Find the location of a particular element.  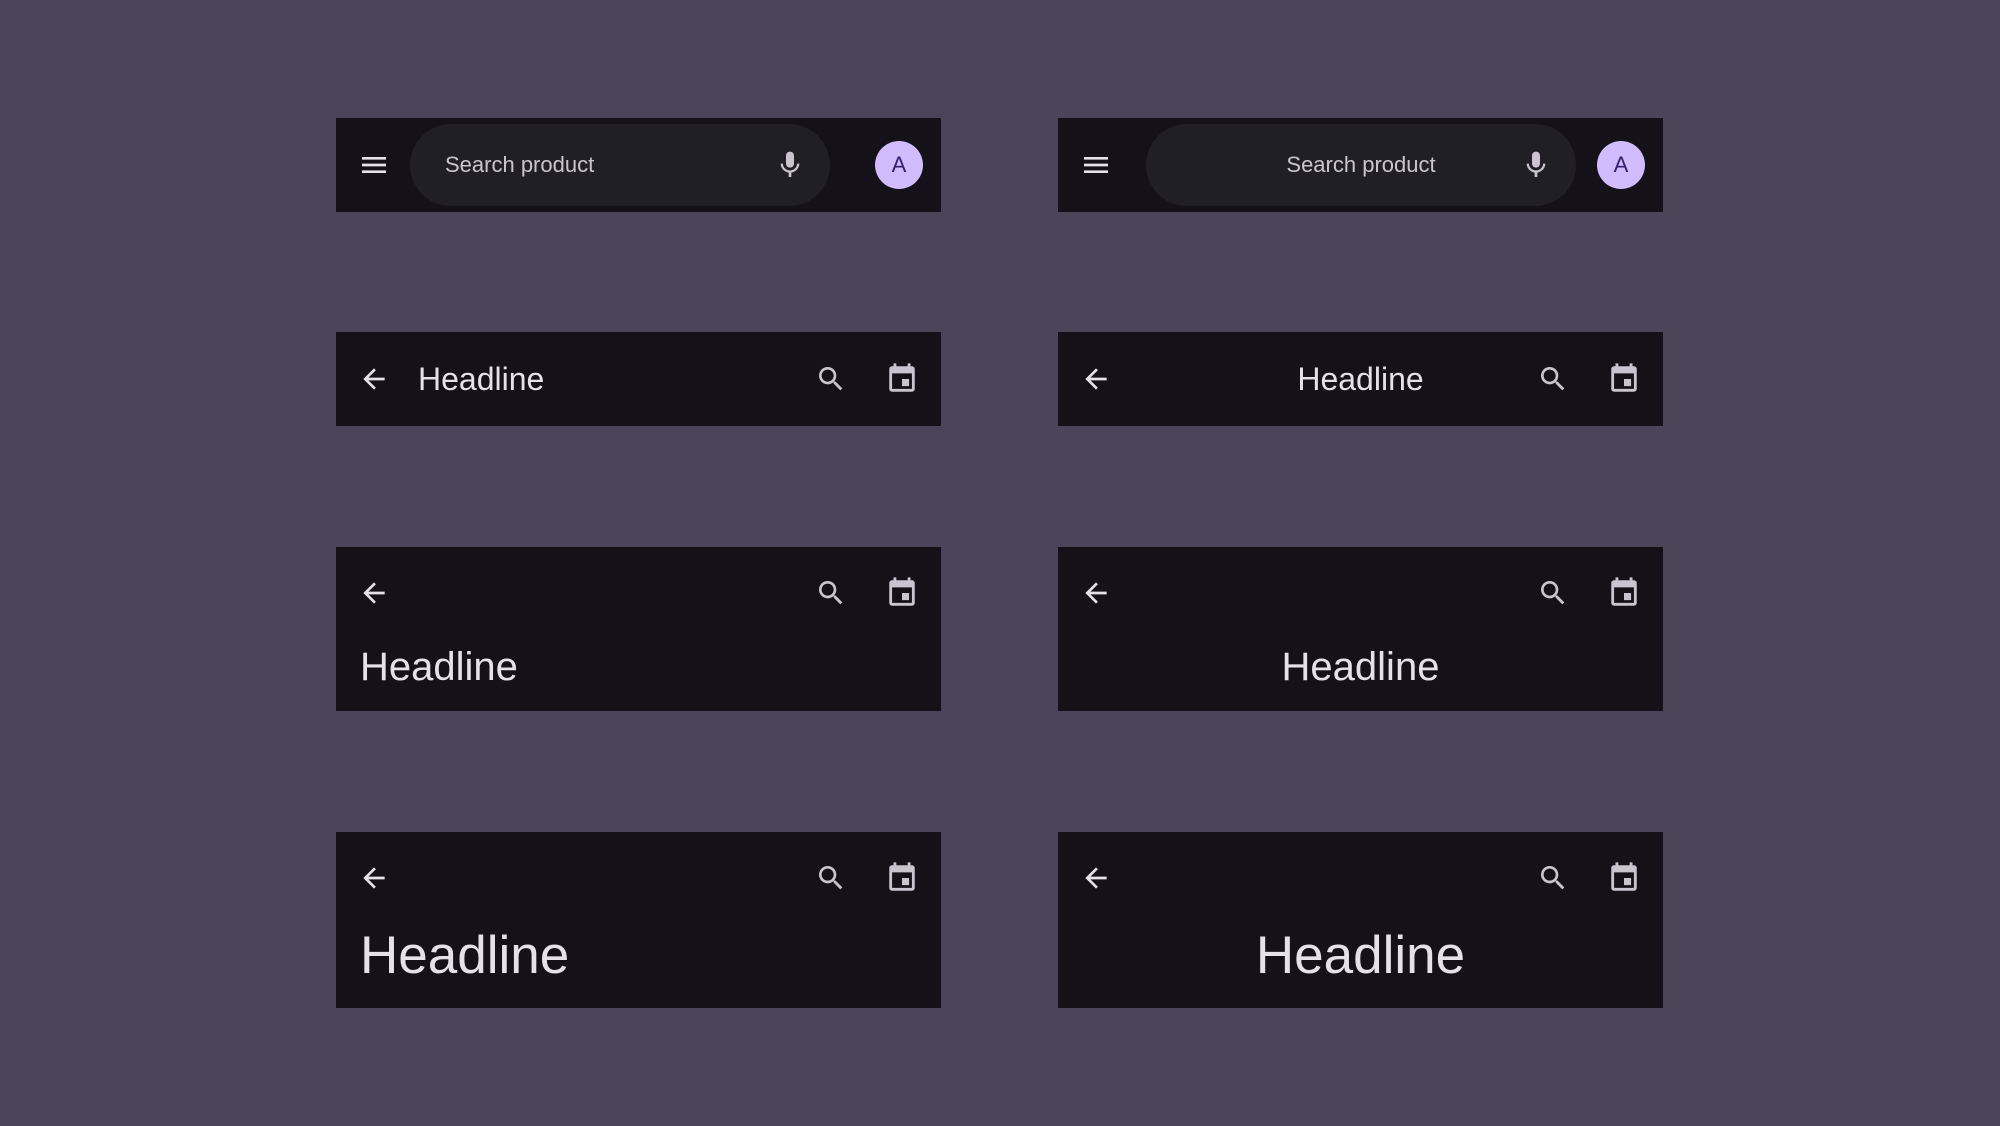

search-app-bar-left: Search product A is located at coordinates (638, 165).